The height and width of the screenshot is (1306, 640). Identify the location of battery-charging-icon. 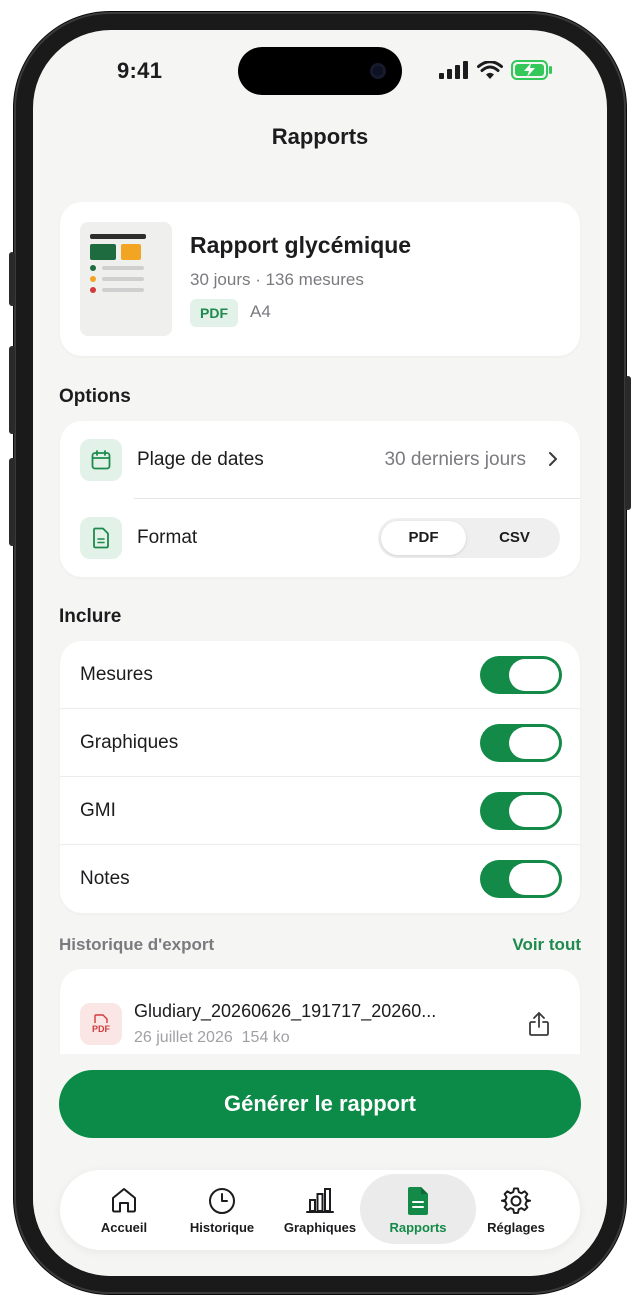
(531, 70).